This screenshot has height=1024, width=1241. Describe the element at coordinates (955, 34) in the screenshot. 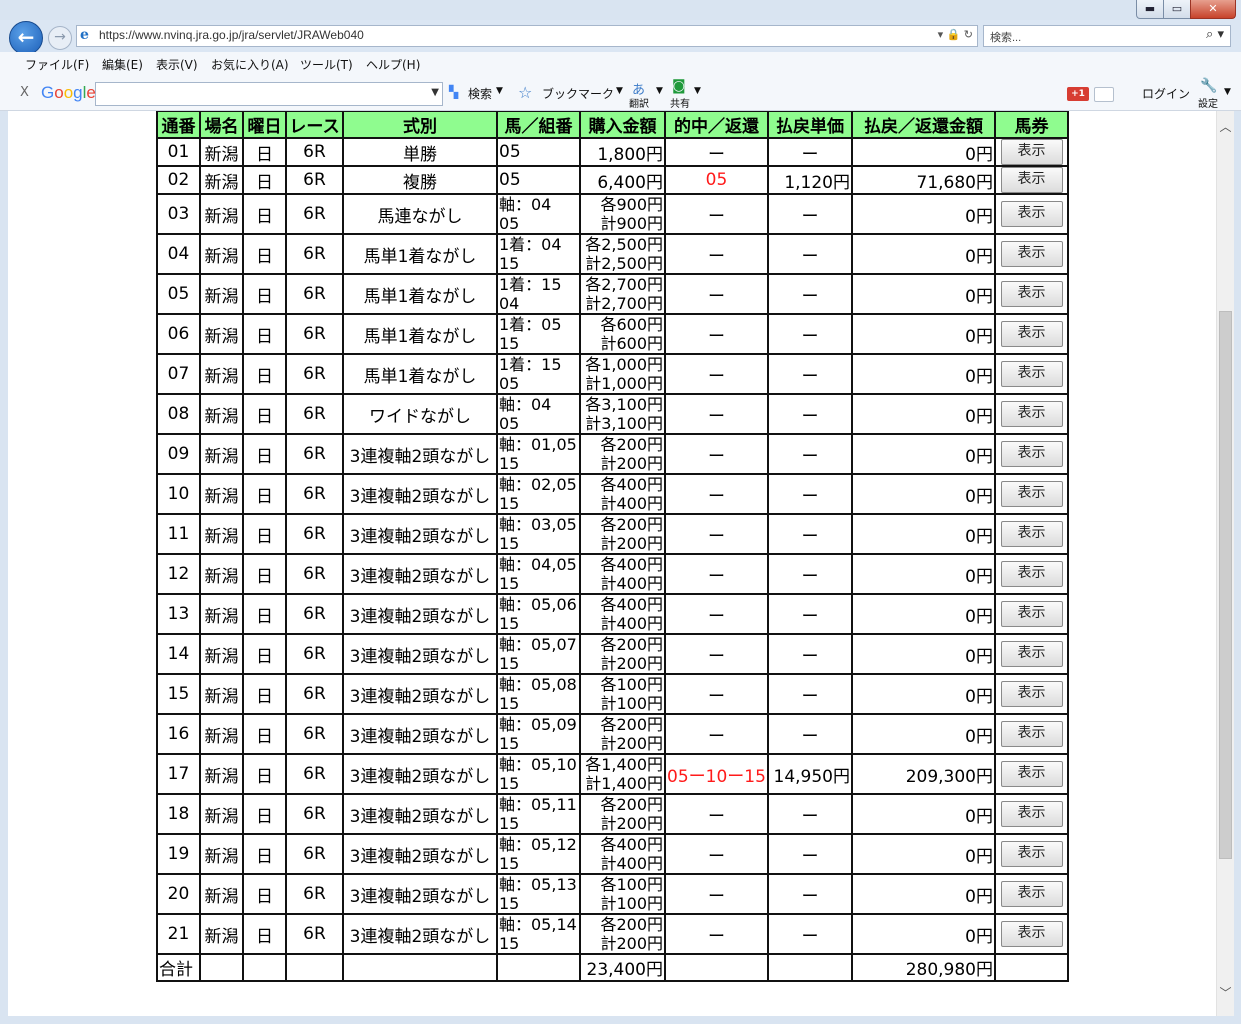

I see `lock-refresh-icons: ▾ 🔒 ↻` at that location.